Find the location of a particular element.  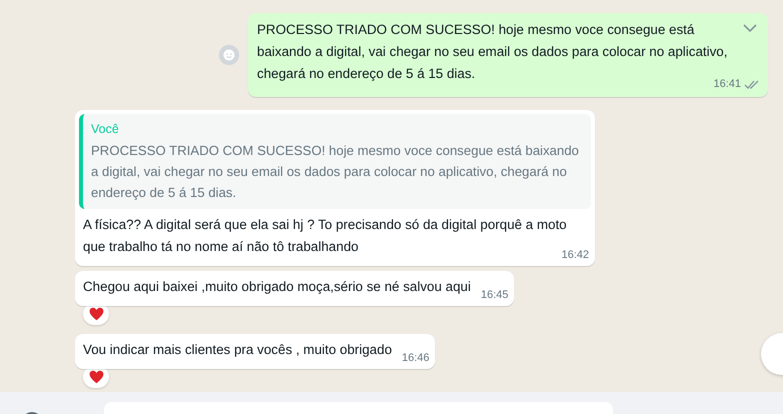

message-time: 16:42 is located at coordinates (575, 255).